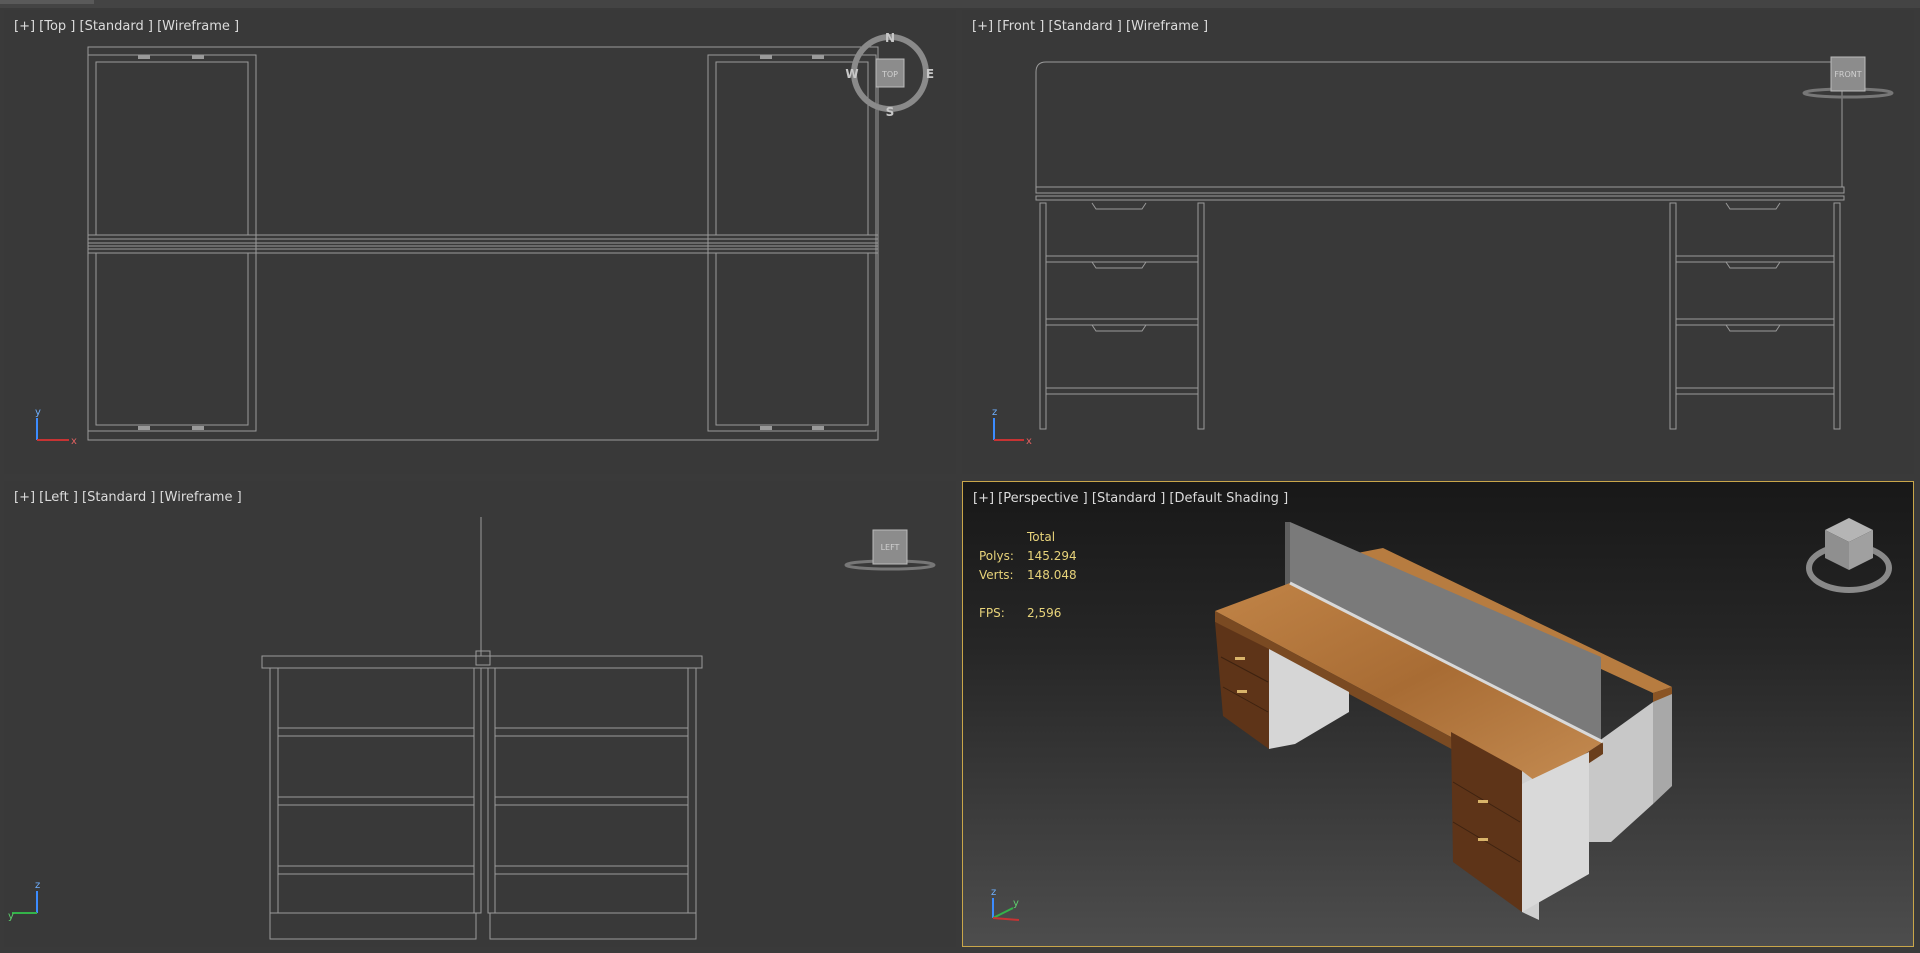 The width and height of the screenshot is (1920, 953). I want to click on polys-label: Polys:, so click(996, 556).